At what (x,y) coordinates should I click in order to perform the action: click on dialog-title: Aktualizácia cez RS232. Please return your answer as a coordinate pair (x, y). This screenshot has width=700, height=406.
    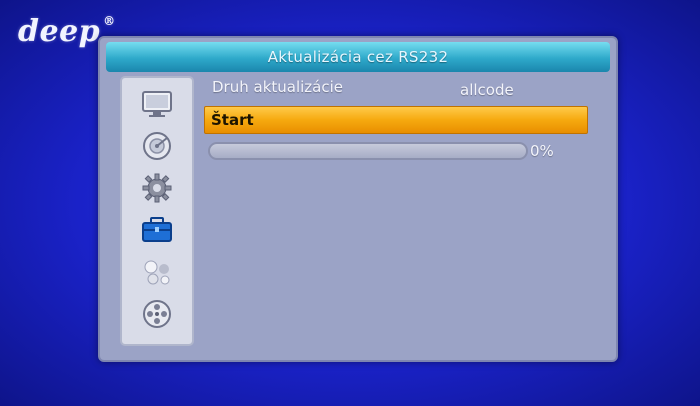
    Looking at the image, I should click on (358, 57).